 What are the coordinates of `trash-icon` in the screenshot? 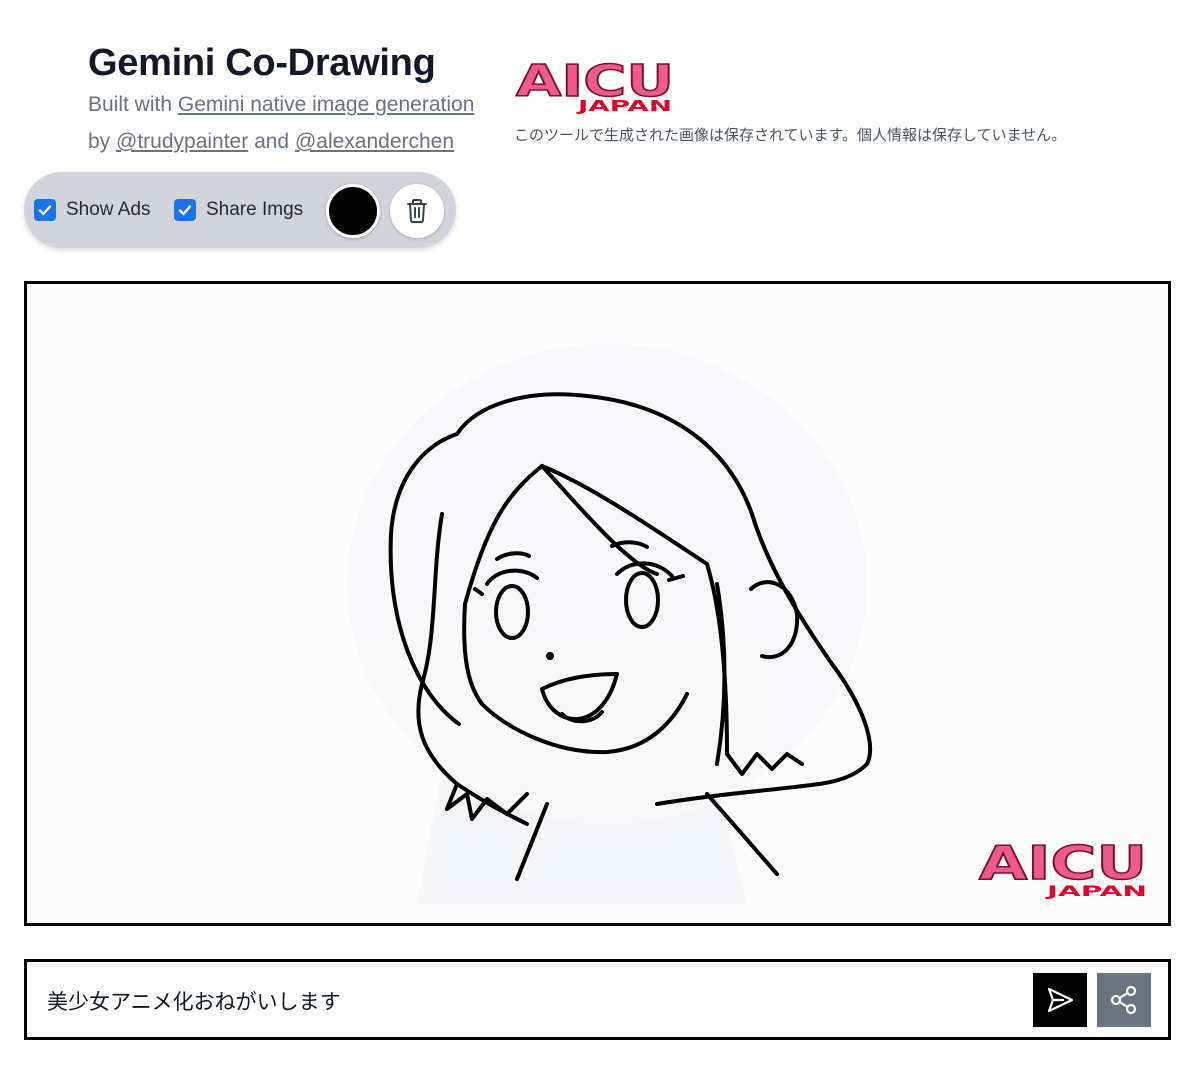 It's located at (417, 211).